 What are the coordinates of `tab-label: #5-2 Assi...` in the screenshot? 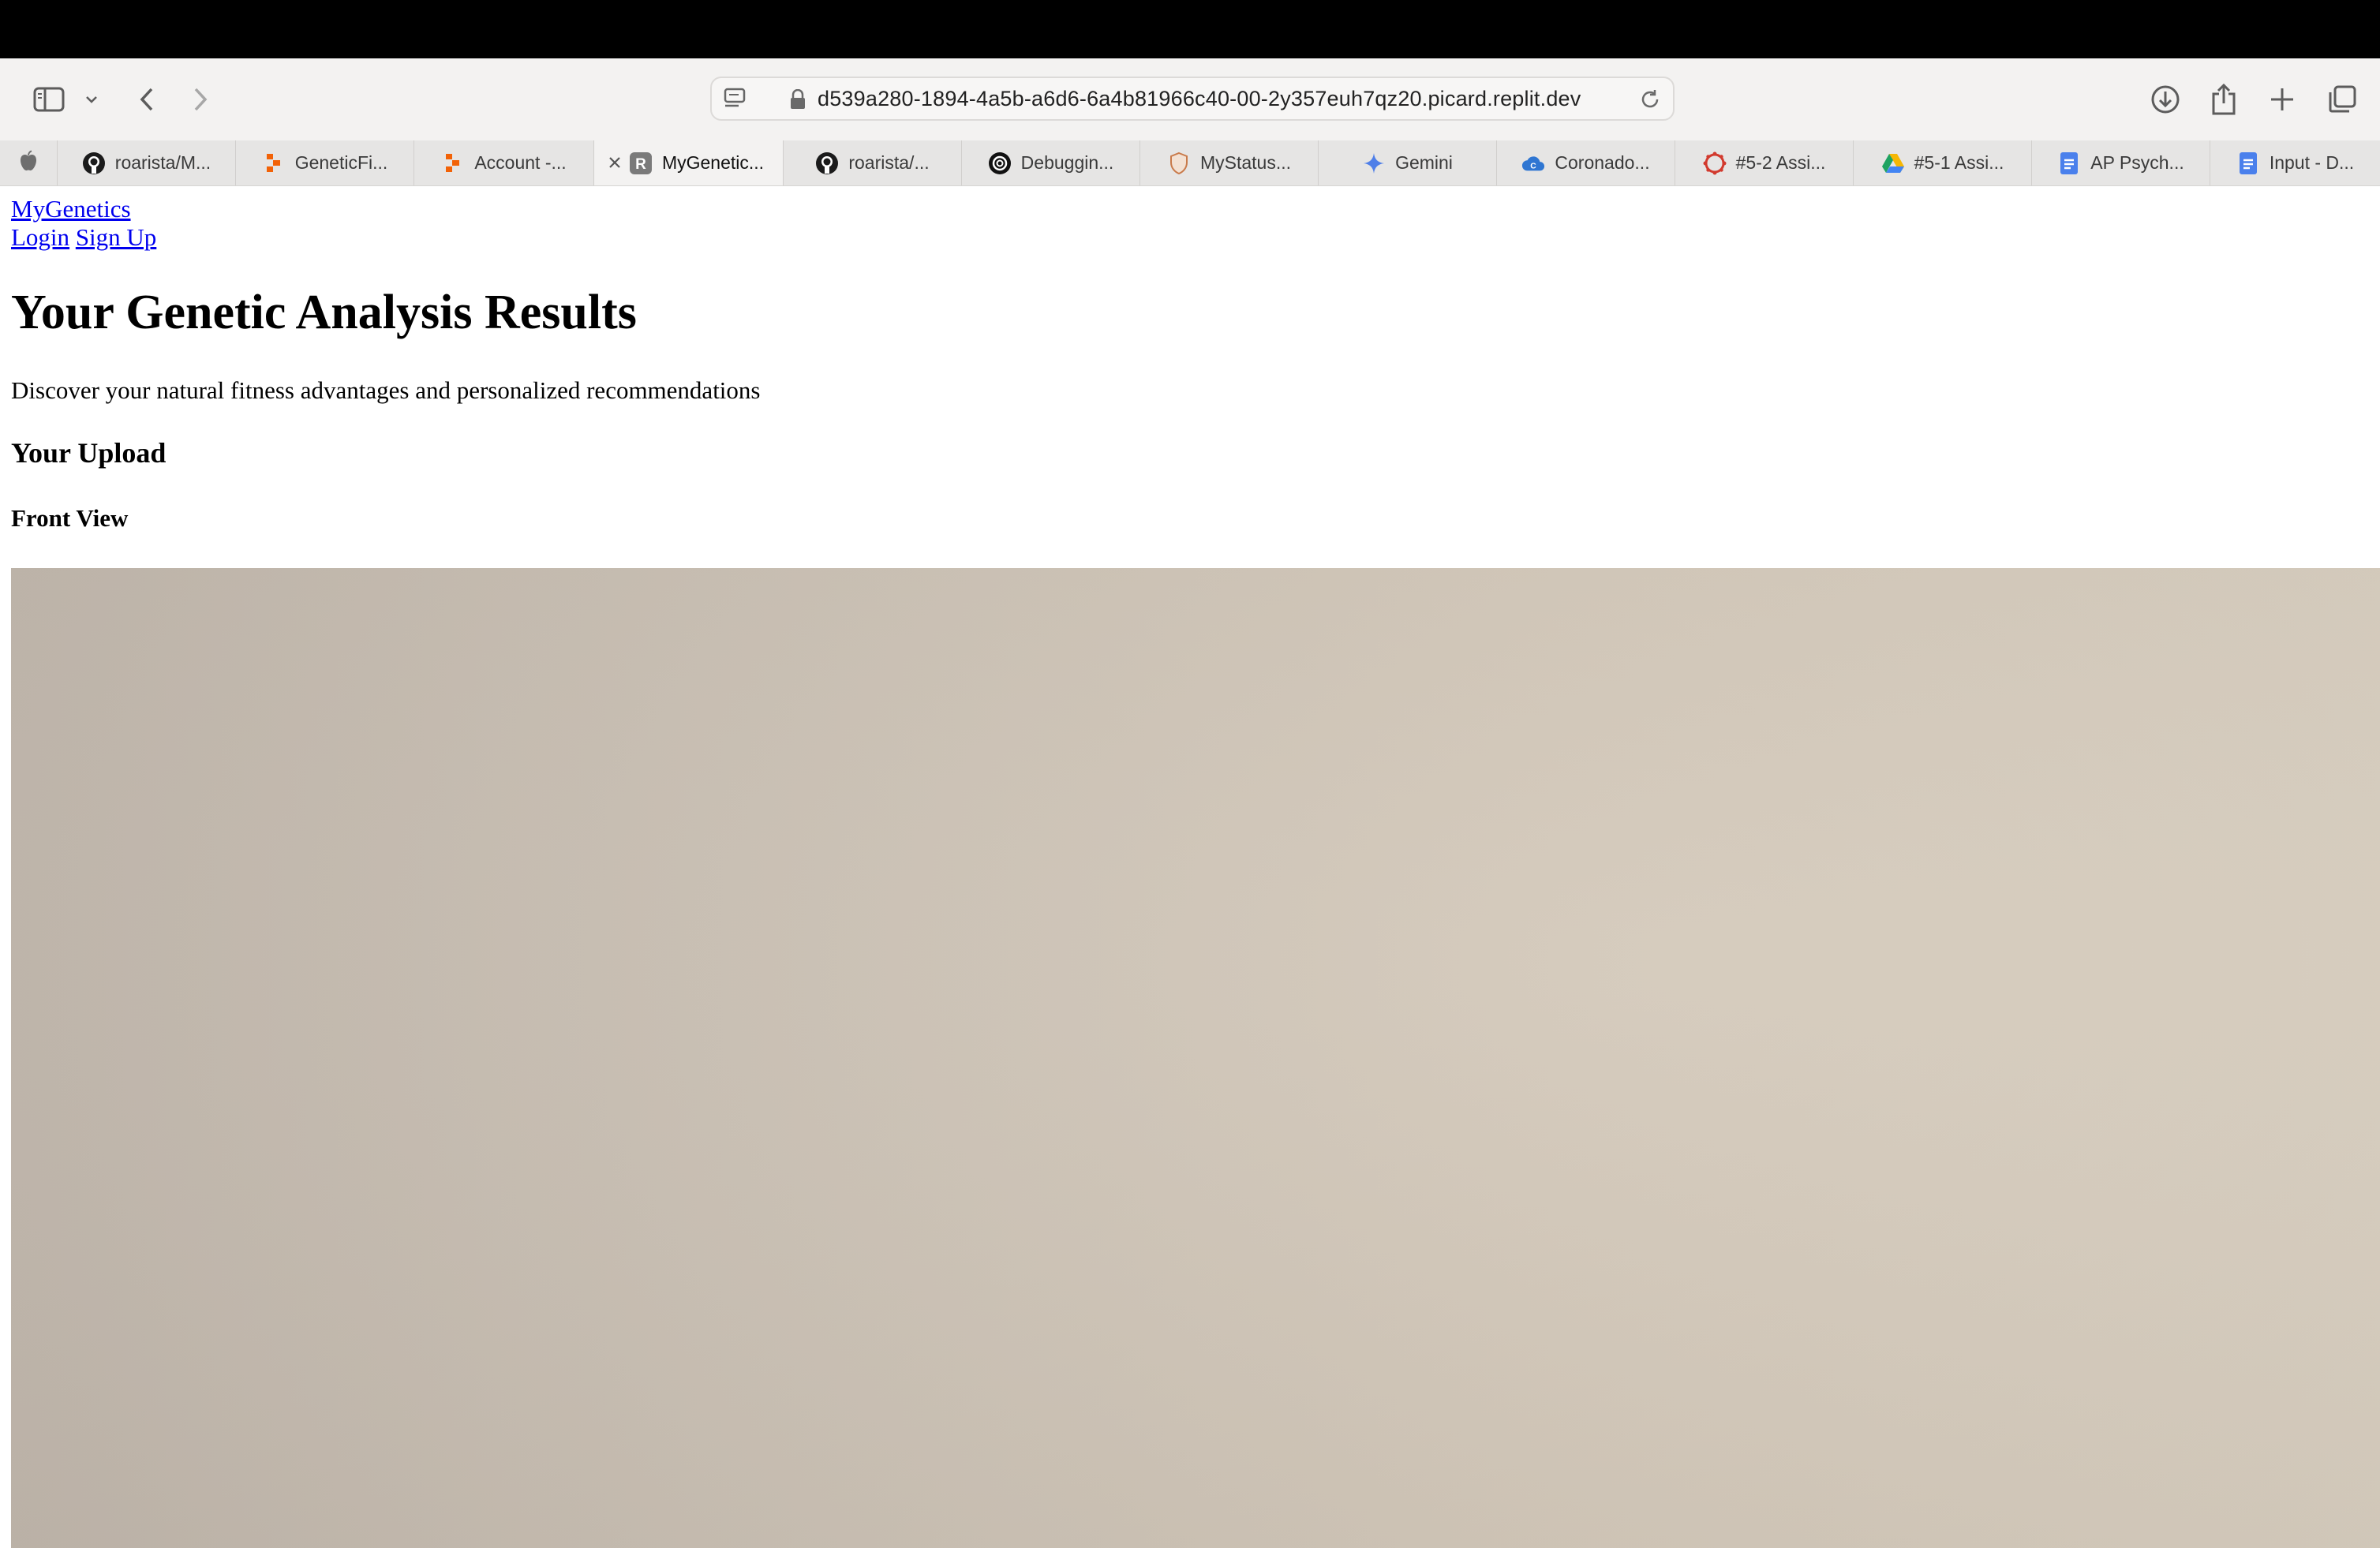 It's located at (1780, 163).